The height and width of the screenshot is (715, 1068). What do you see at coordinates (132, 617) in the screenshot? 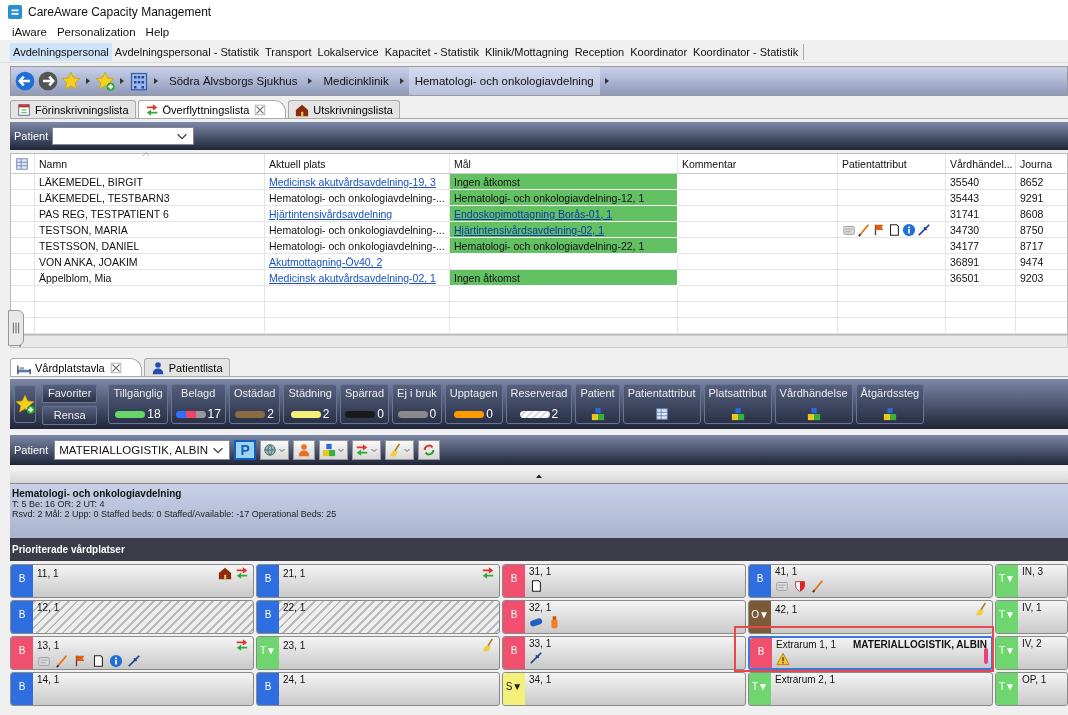
I see `bed-card: B 12, 1` at bounding box center [132, 617].